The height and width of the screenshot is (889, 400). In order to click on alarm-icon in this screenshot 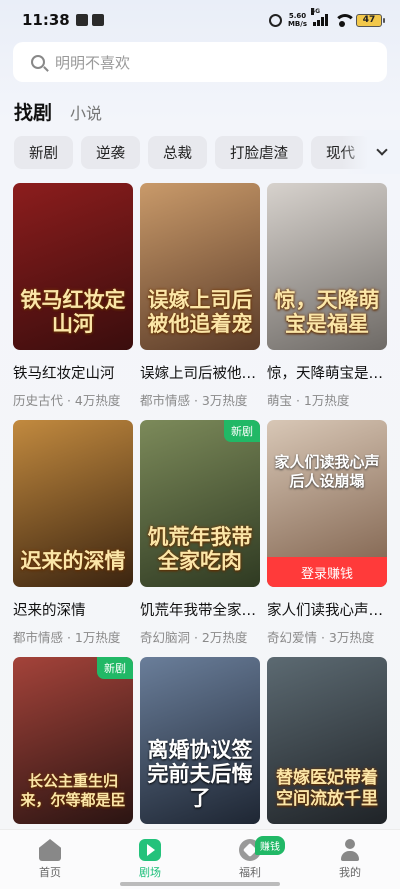, I will do `click(275, 20)`.